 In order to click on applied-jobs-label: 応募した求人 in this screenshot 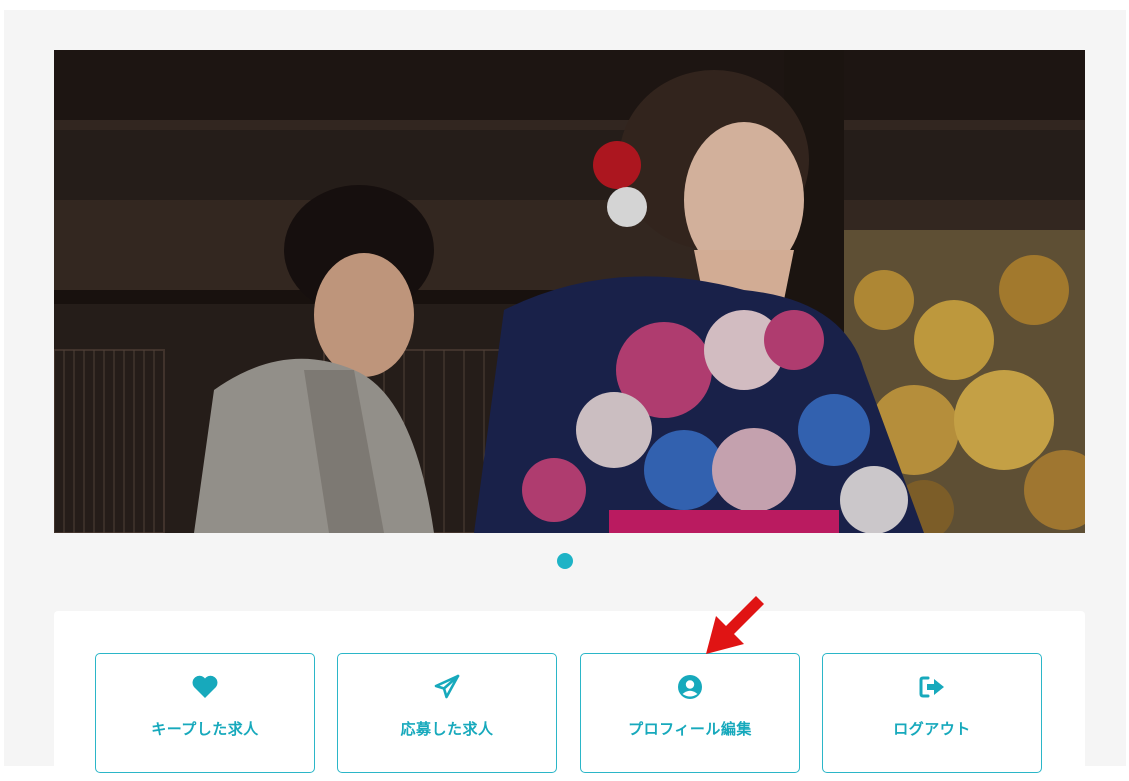, I will do `click(447, 729)`.